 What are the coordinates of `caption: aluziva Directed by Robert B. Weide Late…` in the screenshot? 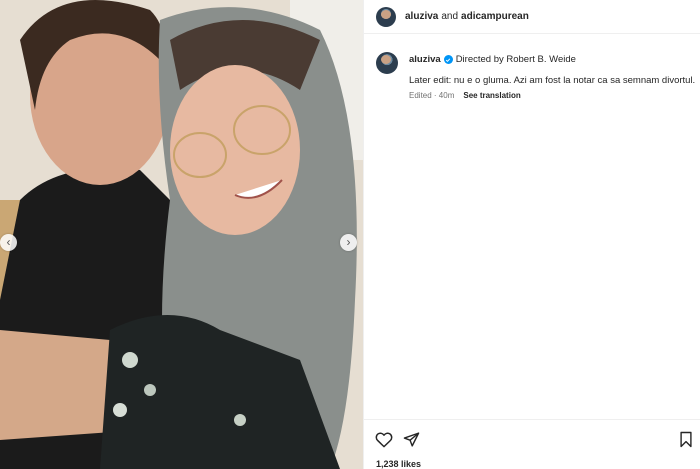 It's located at (536, 77).